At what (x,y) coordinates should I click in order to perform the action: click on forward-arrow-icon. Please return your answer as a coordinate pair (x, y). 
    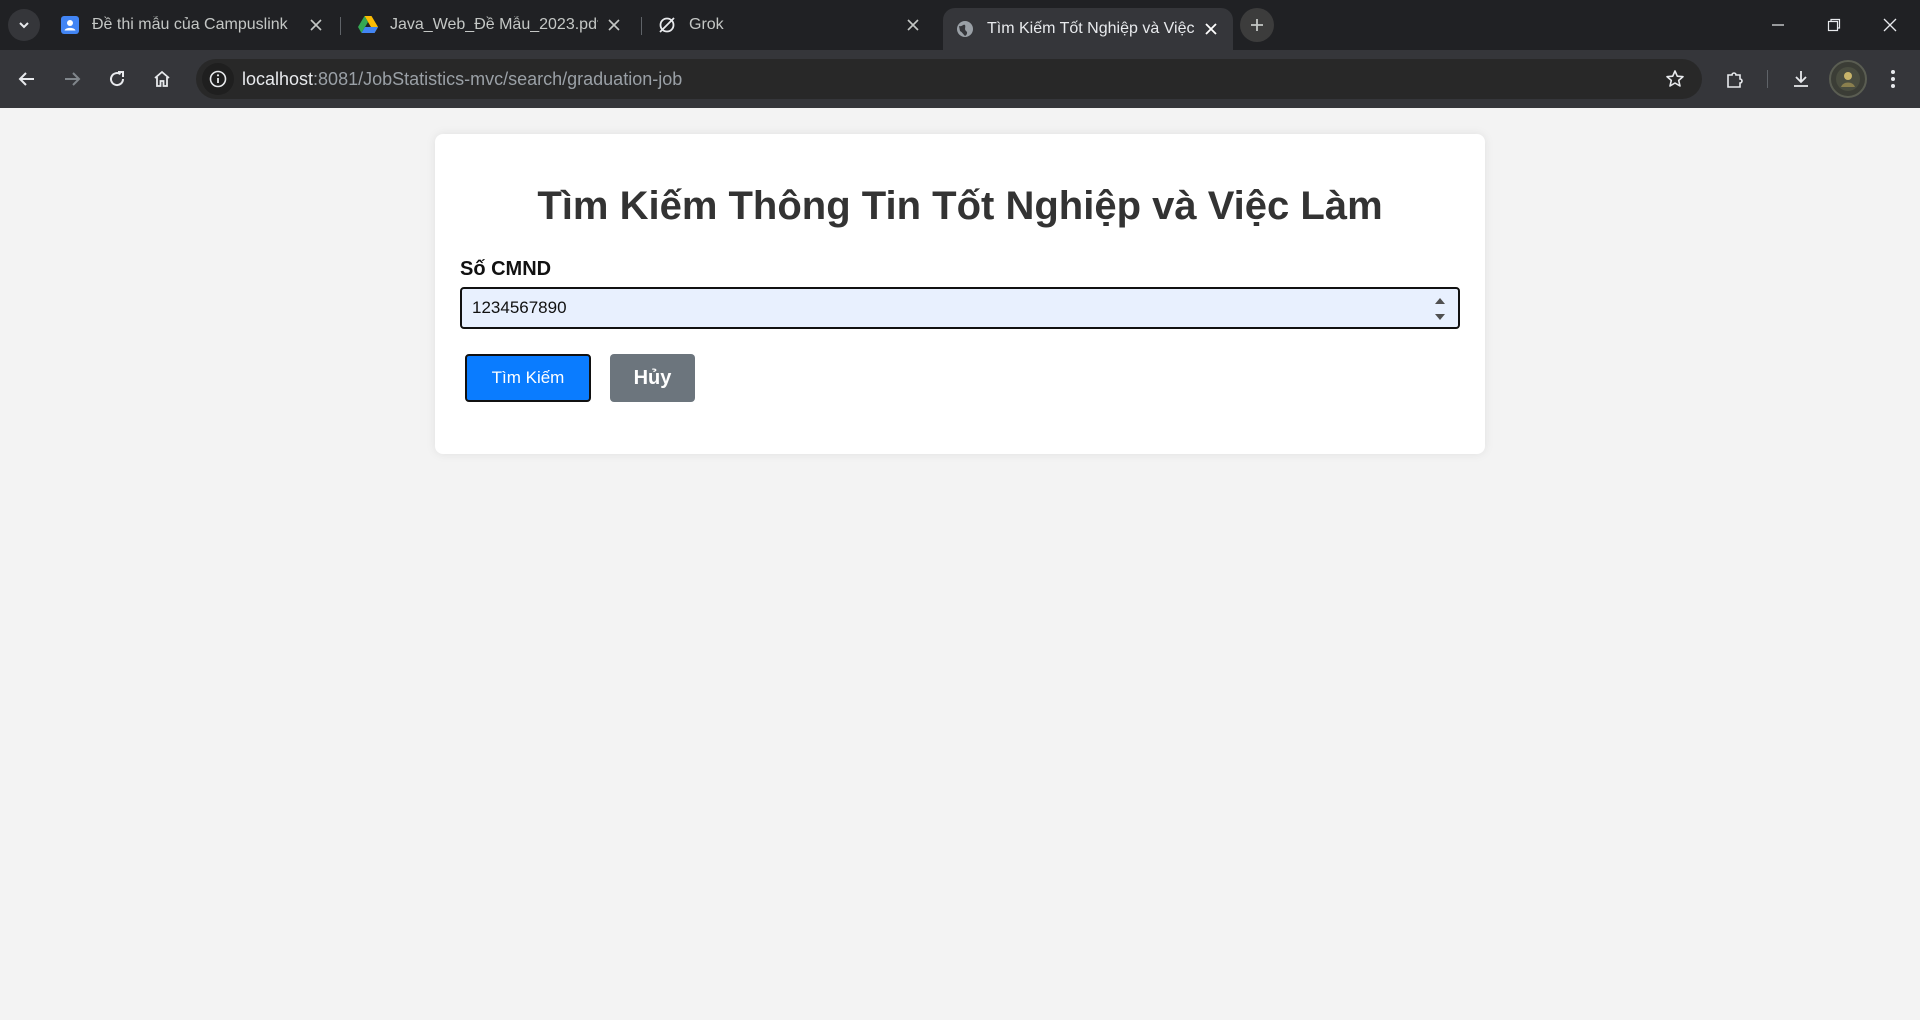
    Looking at the image, I should click on (73, 79).